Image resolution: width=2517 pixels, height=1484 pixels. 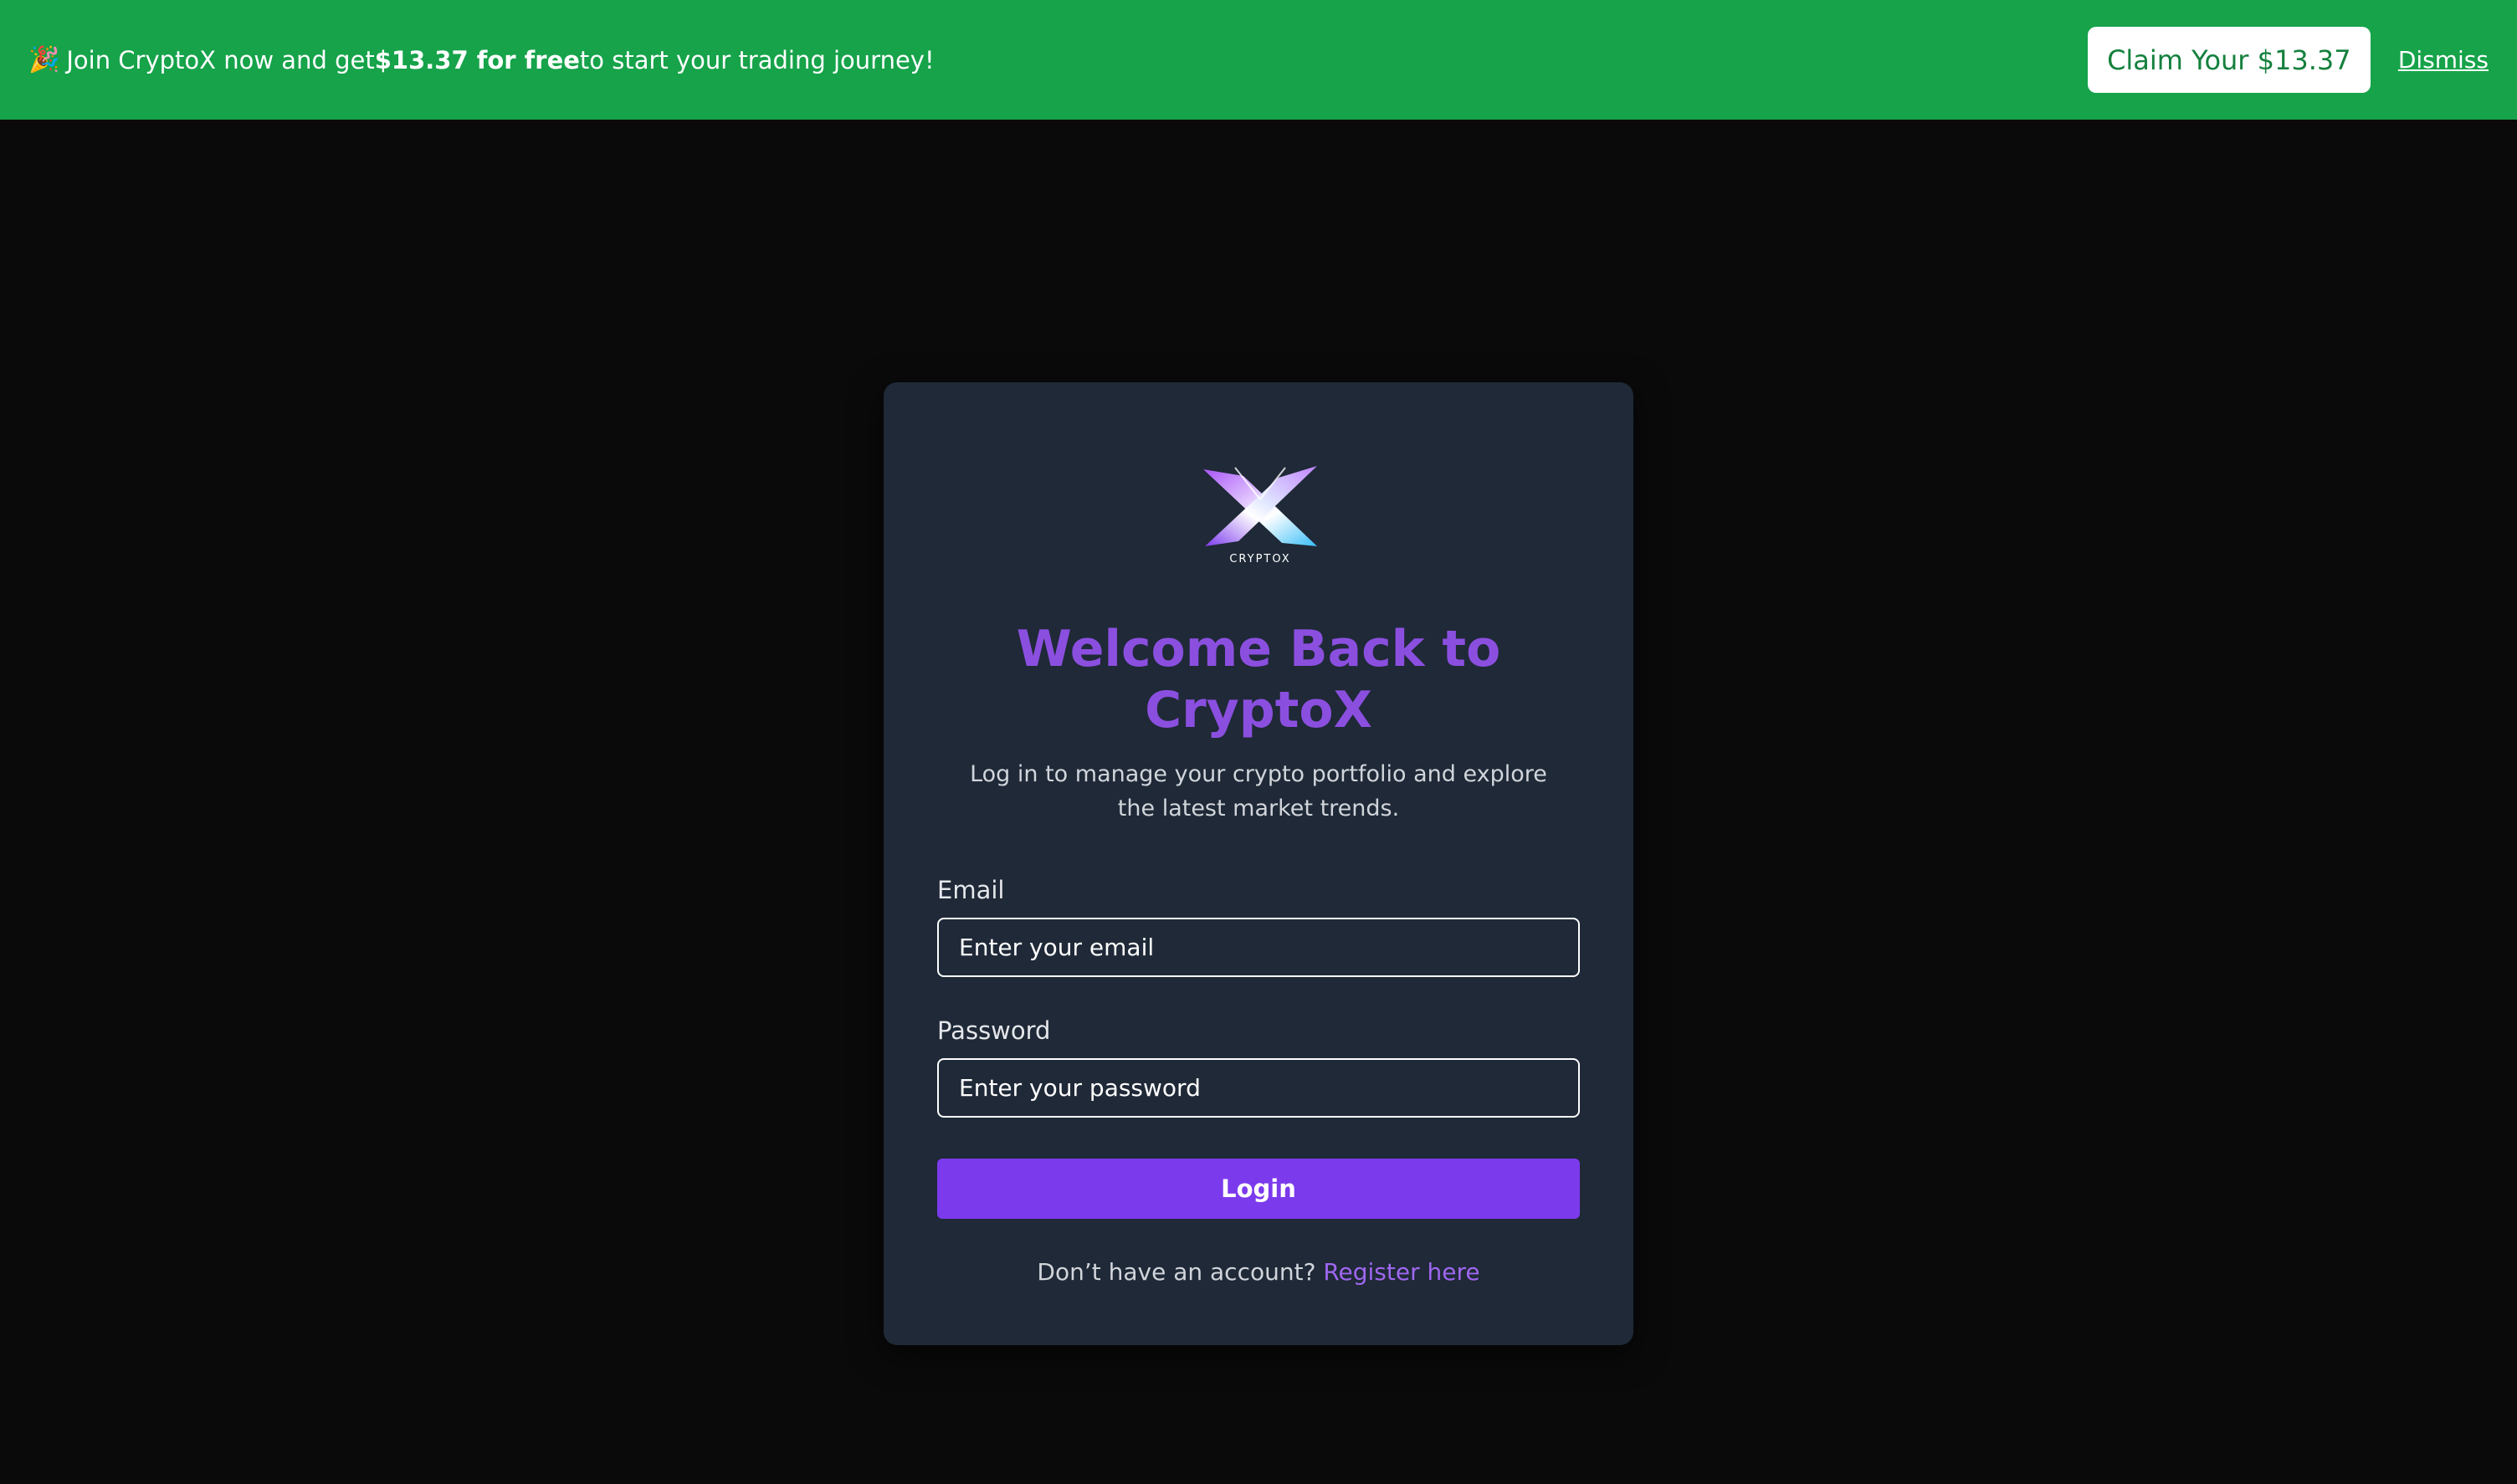 What do you see at coordinates (1260, 506) in the screenshot?
I see `x-logo-icon` at bounding box center [1260, 506].